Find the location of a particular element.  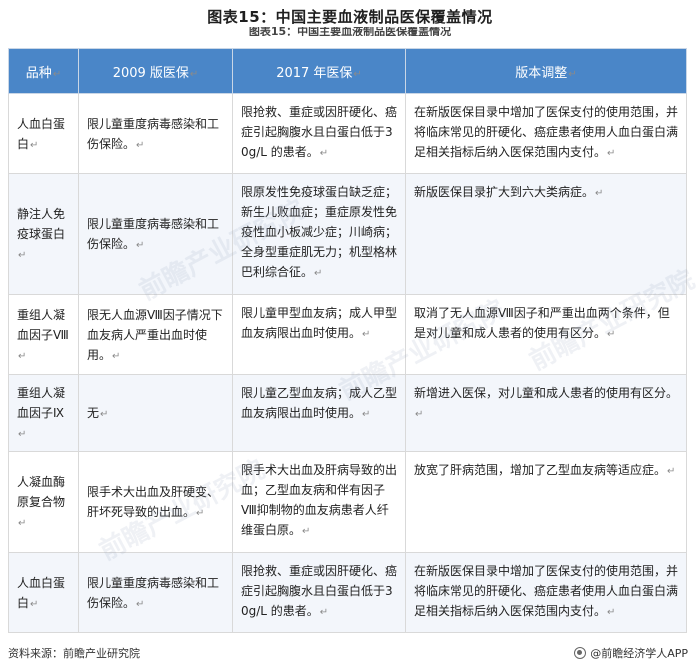

cell-change: 新版医保目录扩大到六大类病症。↵ is located at coordinates (546, 234).